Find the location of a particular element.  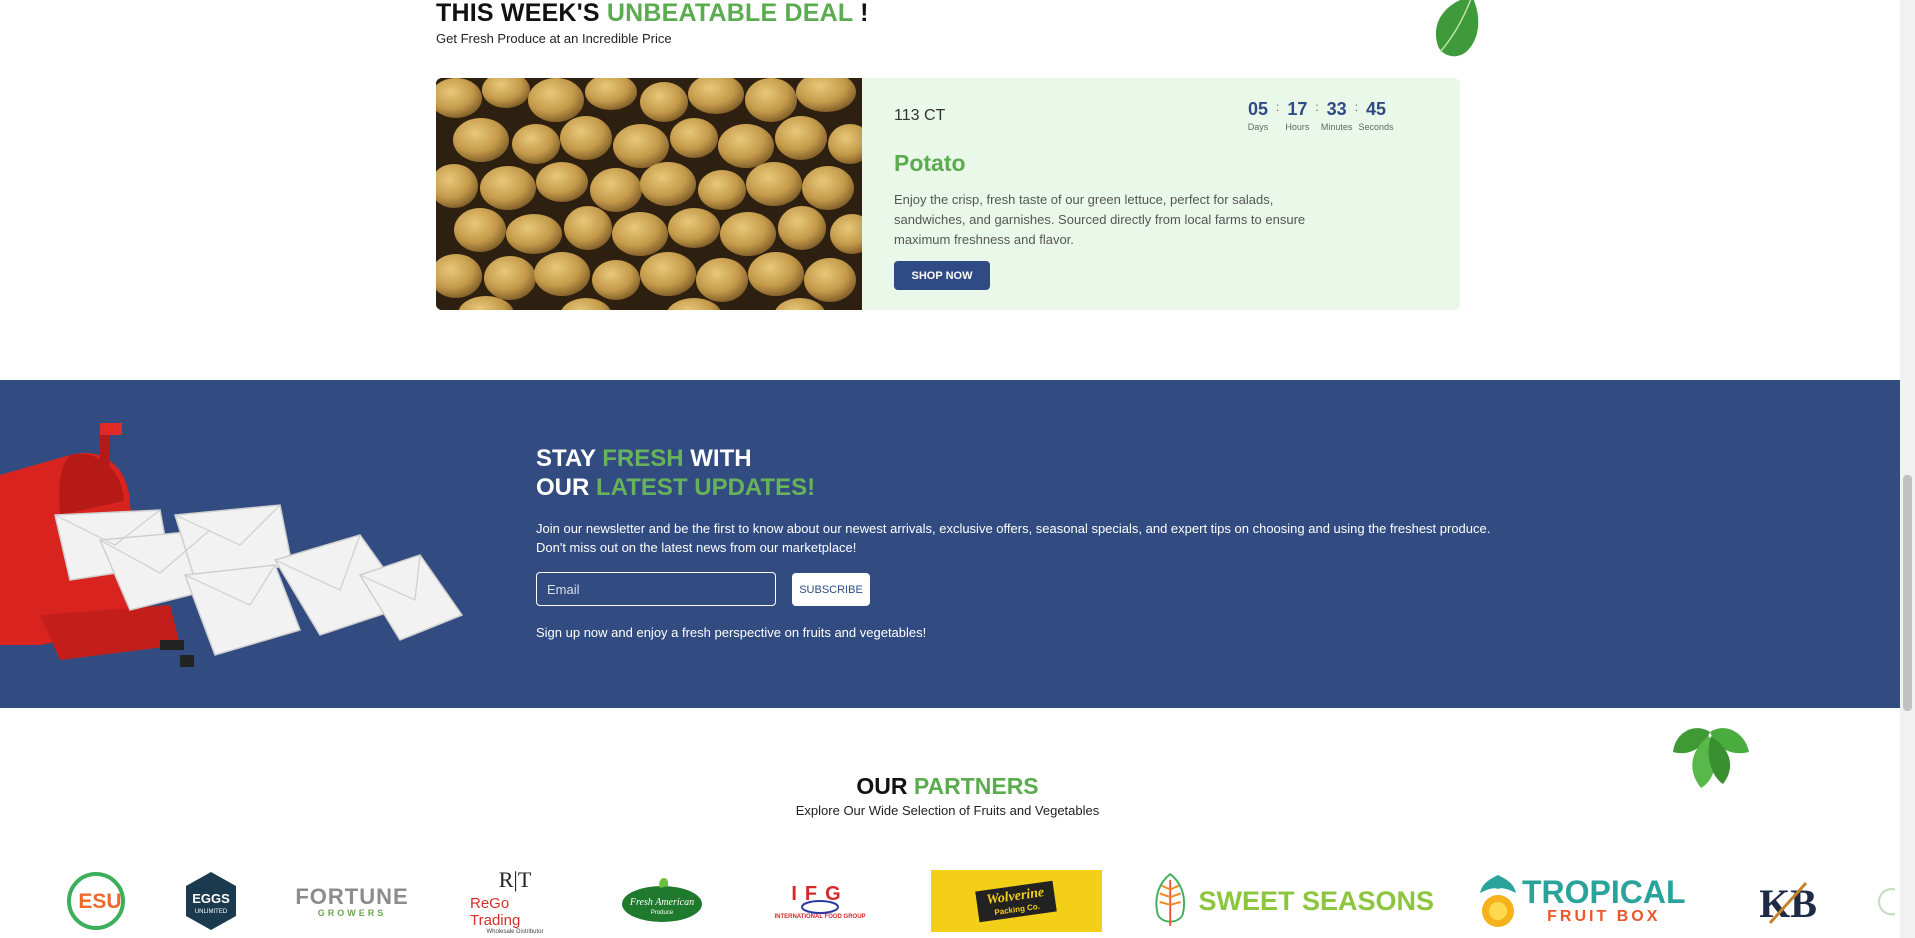

countdown-hours: 17 Hours is located at coordinates (1297, 115).